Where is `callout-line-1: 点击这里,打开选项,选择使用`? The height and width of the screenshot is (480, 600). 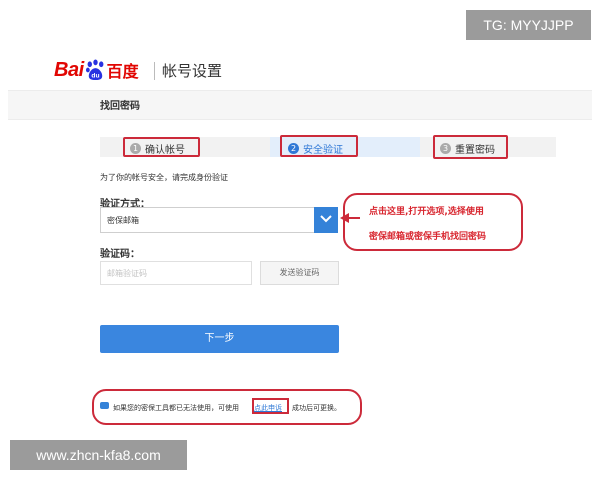 callout-line-1: 点击这里,打开选项,选择使用 is located at coordinates (426, 212).